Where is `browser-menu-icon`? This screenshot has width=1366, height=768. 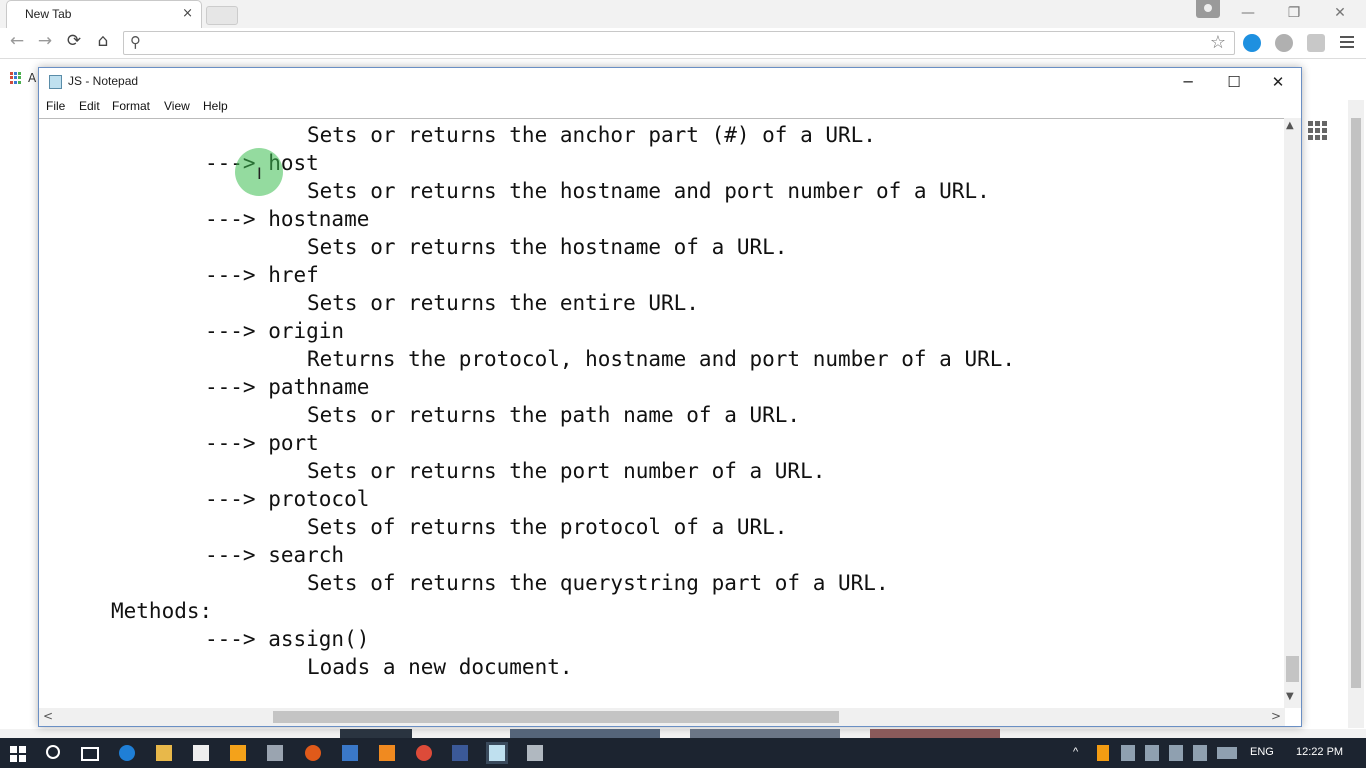 browser-menu-icon is located at coordinates (1347, 42).